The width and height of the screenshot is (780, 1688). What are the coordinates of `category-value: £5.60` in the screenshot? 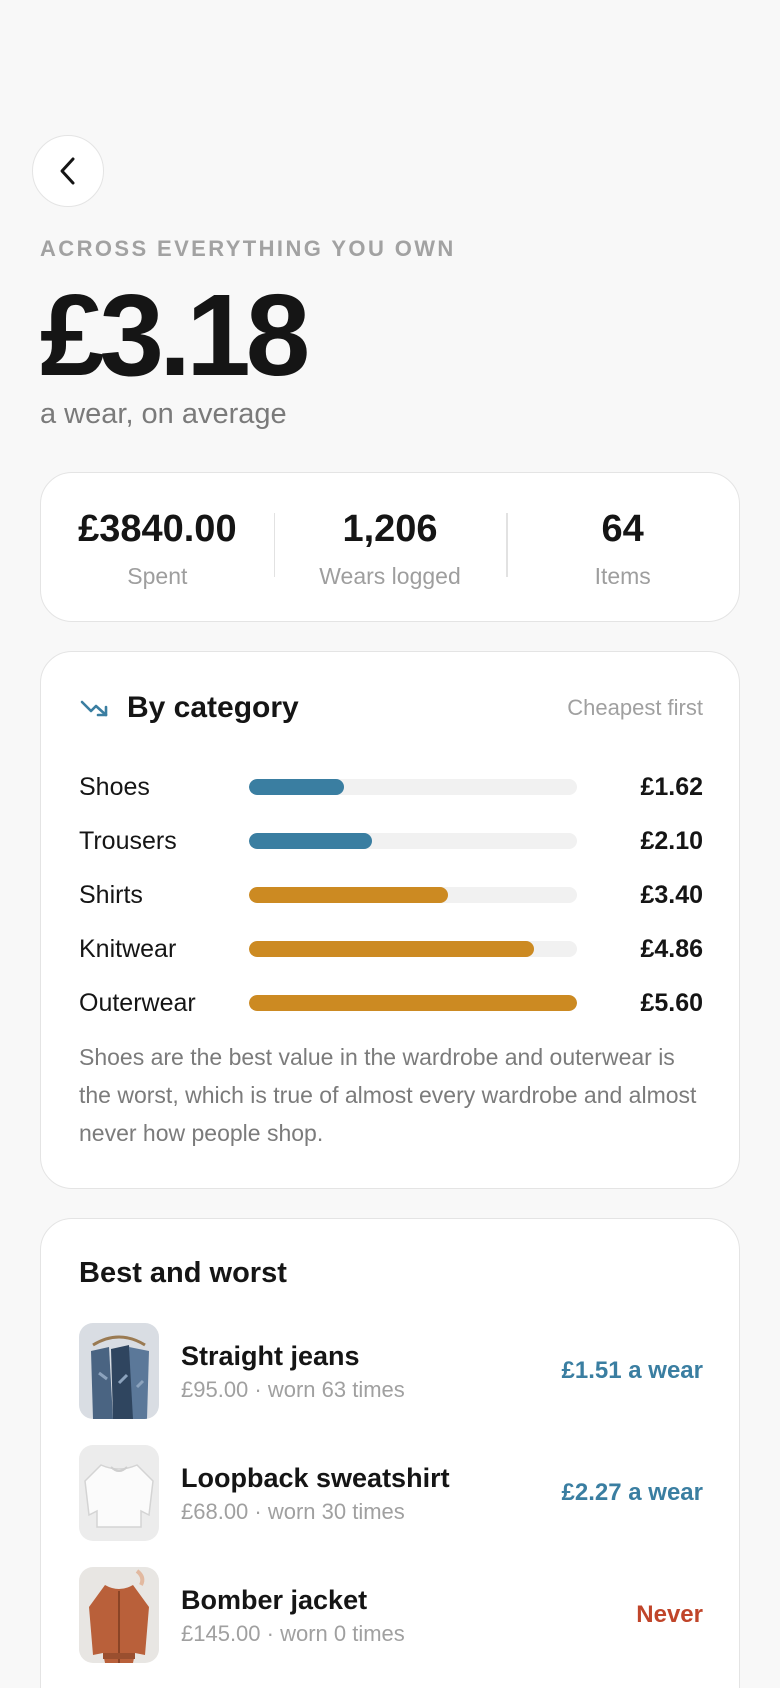 It's located at (671, 1002).